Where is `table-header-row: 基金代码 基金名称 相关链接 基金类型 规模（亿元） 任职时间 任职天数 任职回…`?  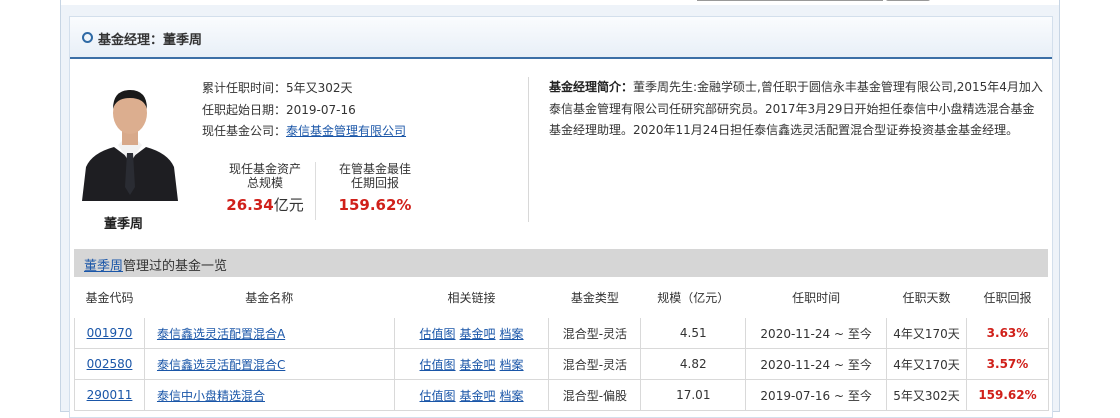 table-header-row: 基金代码 基金名称 相关链接 基金类型 规模（亿元） 任职时间 任职天数 任职回… is located at coordinates (561, 297).